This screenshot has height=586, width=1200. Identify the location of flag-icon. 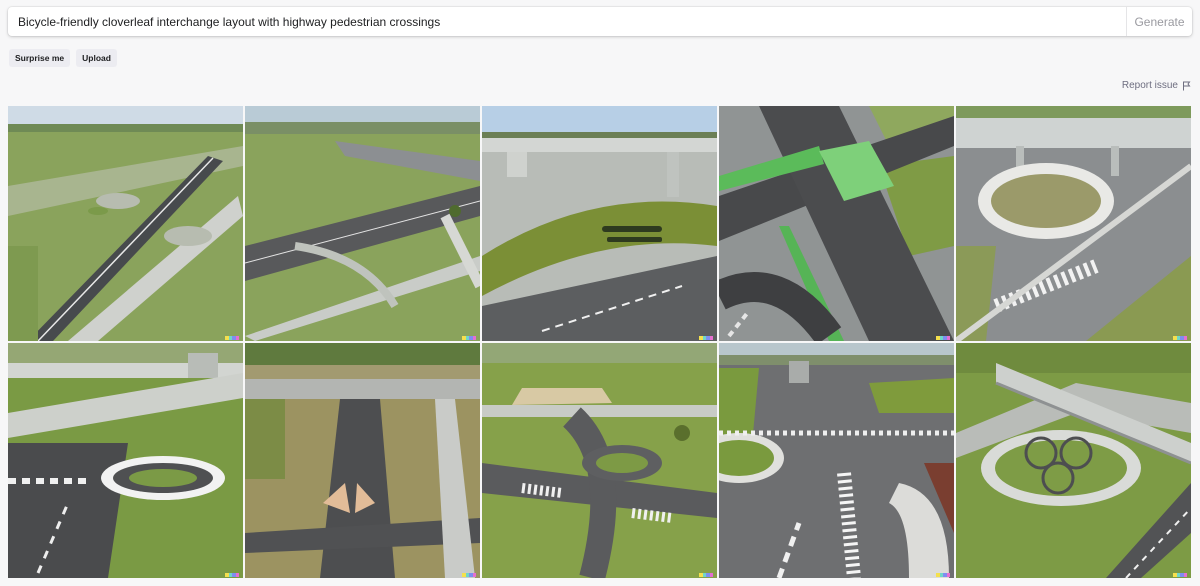
(1187, 85).